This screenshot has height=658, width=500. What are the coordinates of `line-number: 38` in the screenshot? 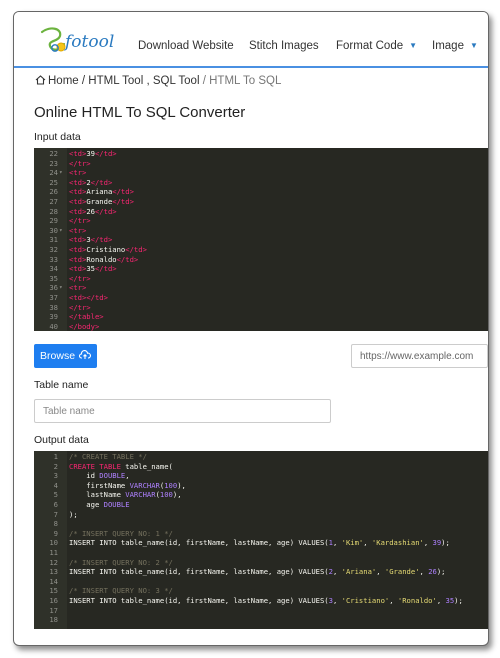 It's located at (53, 307).